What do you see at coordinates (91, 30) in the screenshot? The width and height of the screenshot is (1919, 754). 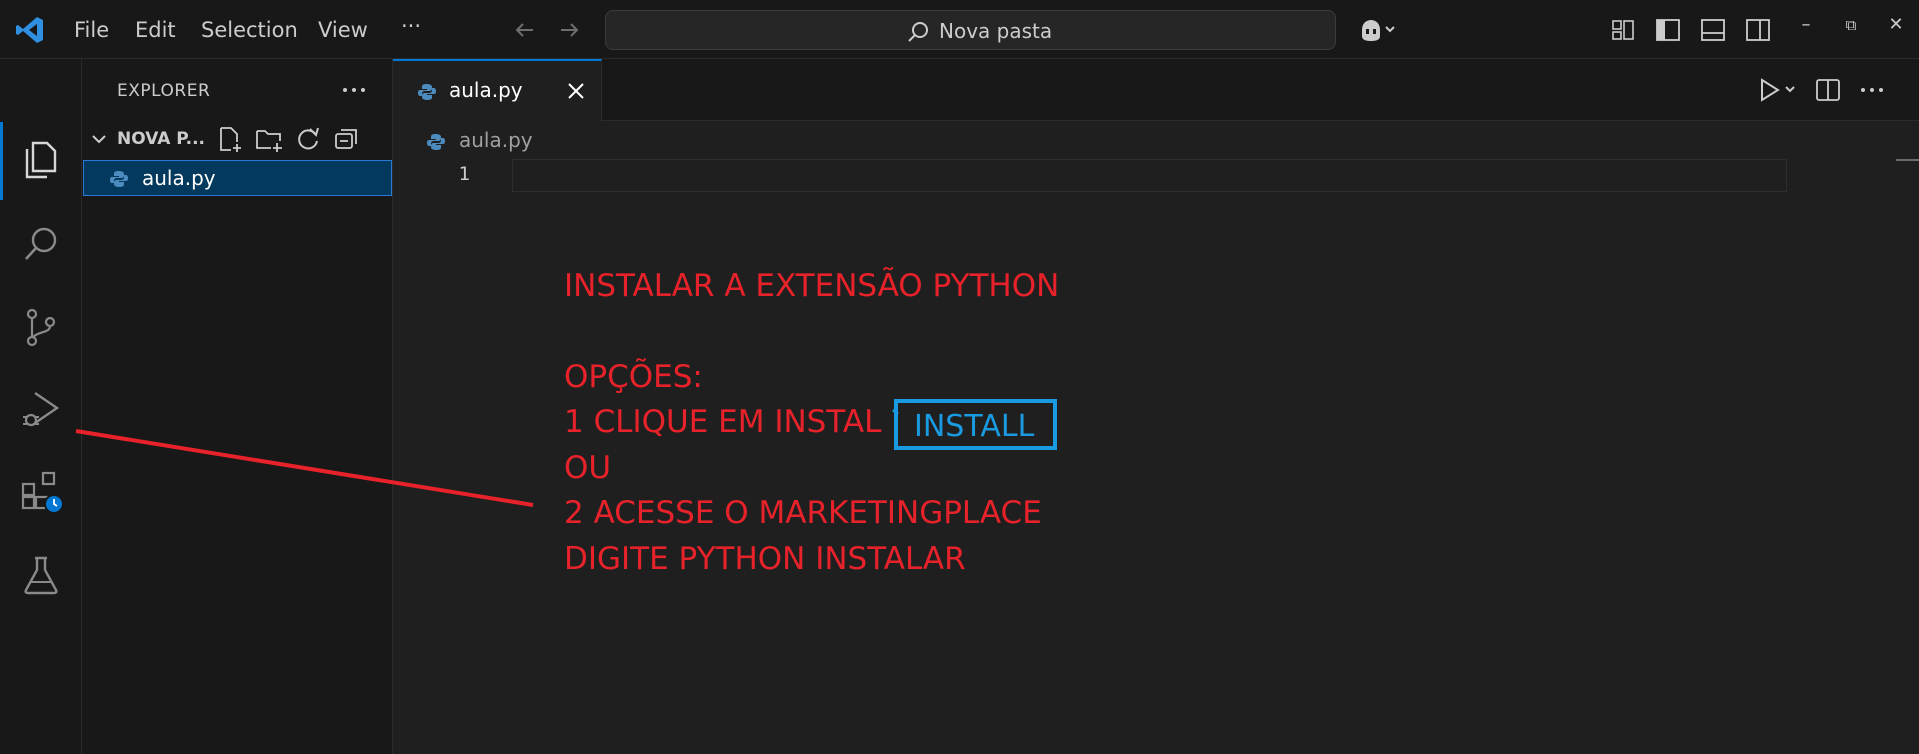 I see `menu-file: File` at bounding box center [91, 30].